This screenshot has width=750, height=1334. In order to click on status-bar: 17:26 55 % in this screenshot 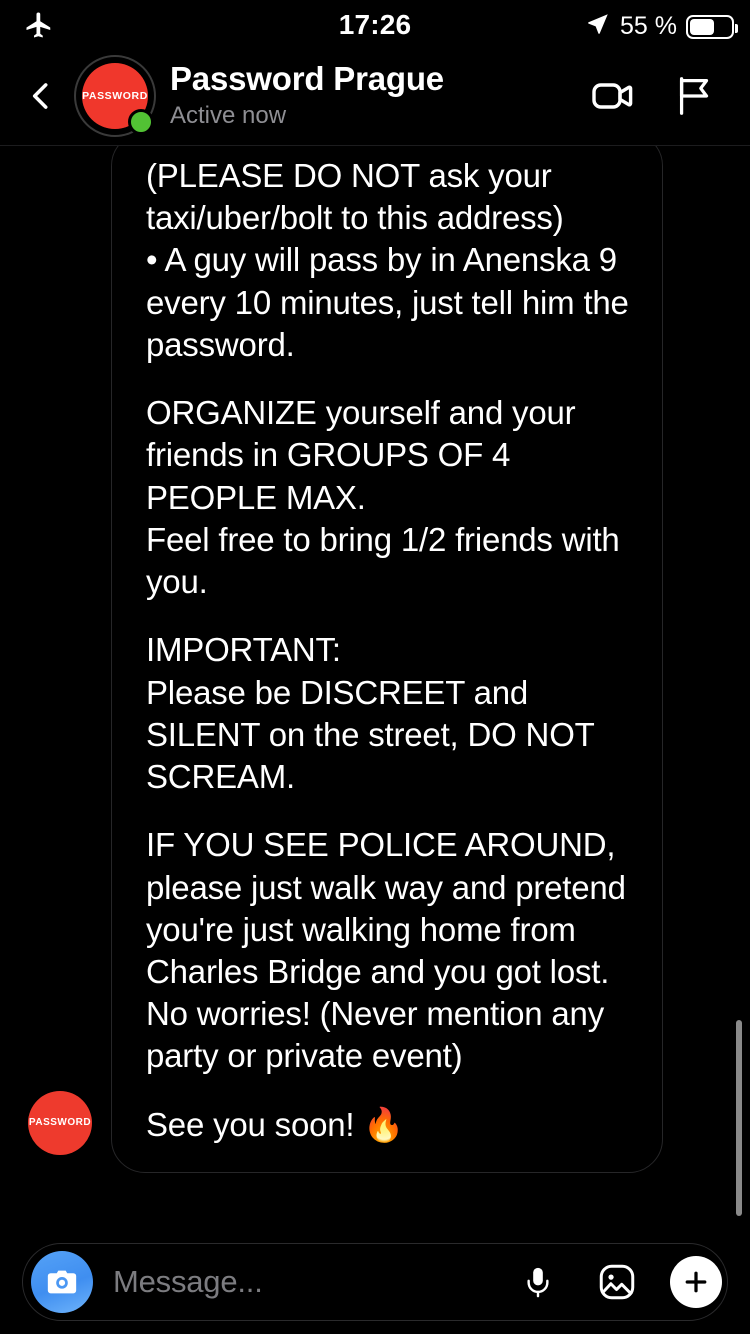, I will do `click(375, 23)`.